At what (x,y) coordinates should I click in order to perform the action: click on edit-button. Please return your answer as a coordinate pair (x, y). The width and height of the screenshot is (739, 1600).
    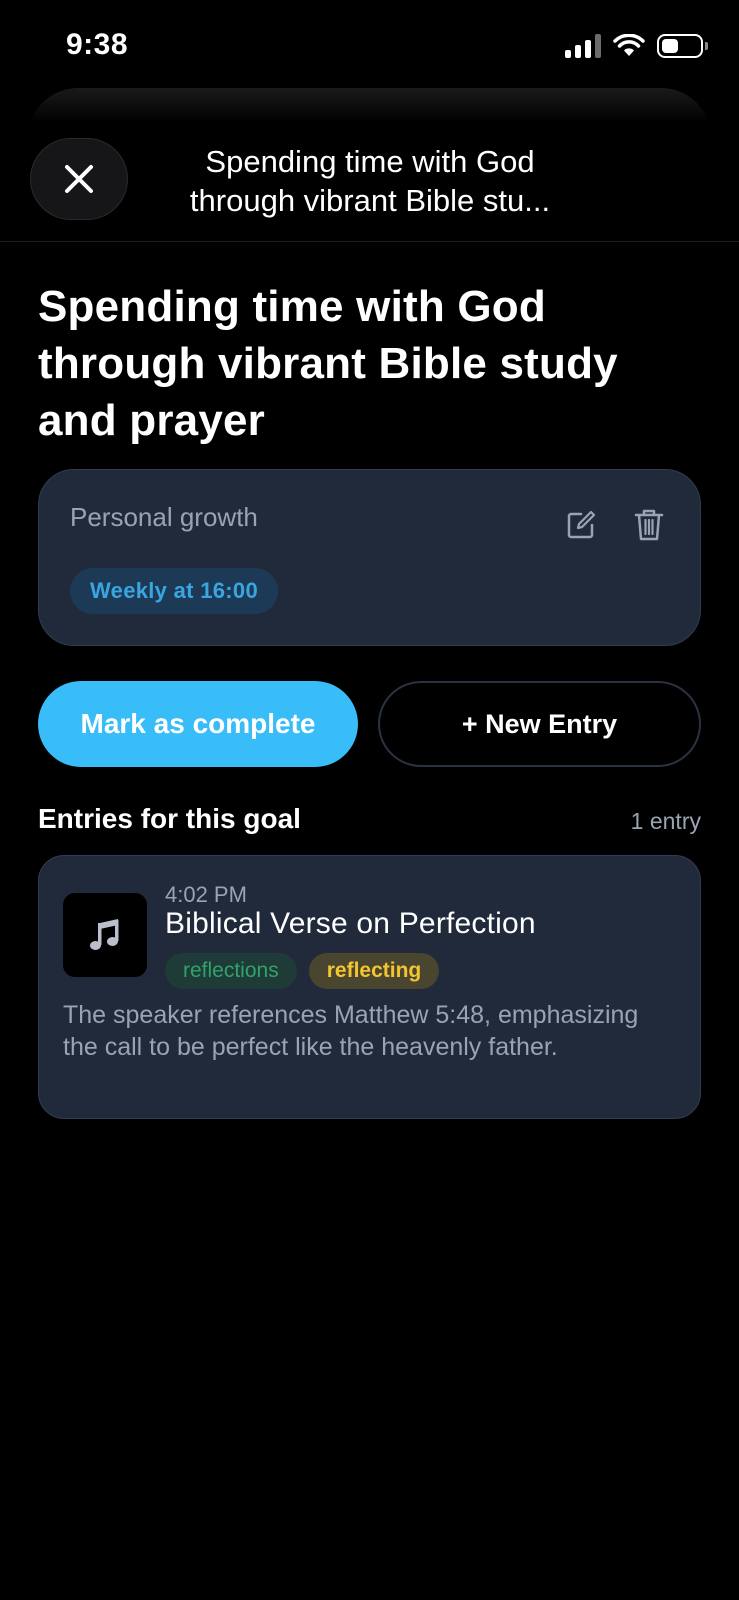
    Looking at the image, I should click on (581, 525).